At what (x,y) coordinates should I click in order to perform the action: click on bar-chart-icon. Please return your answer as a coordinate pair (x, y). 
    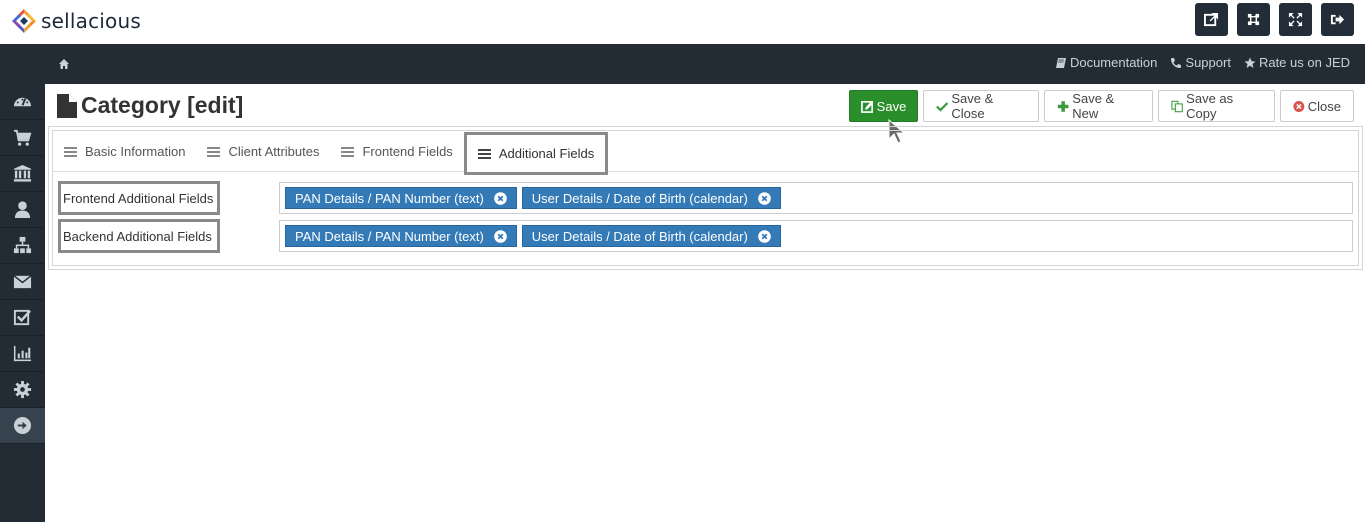
    Looking at the image, I should click on (22, 353).